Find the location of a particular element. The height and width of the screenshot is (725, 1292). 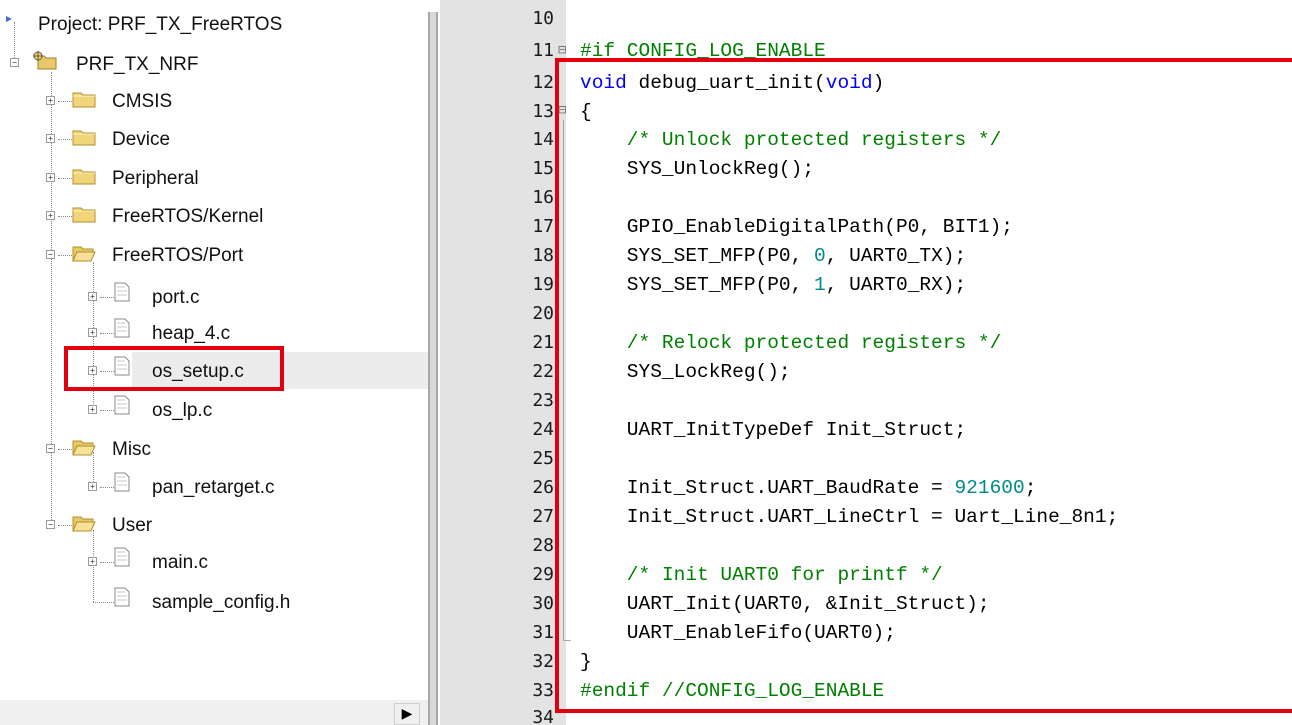

line-number: 19 is located at coordinates (543, 284).